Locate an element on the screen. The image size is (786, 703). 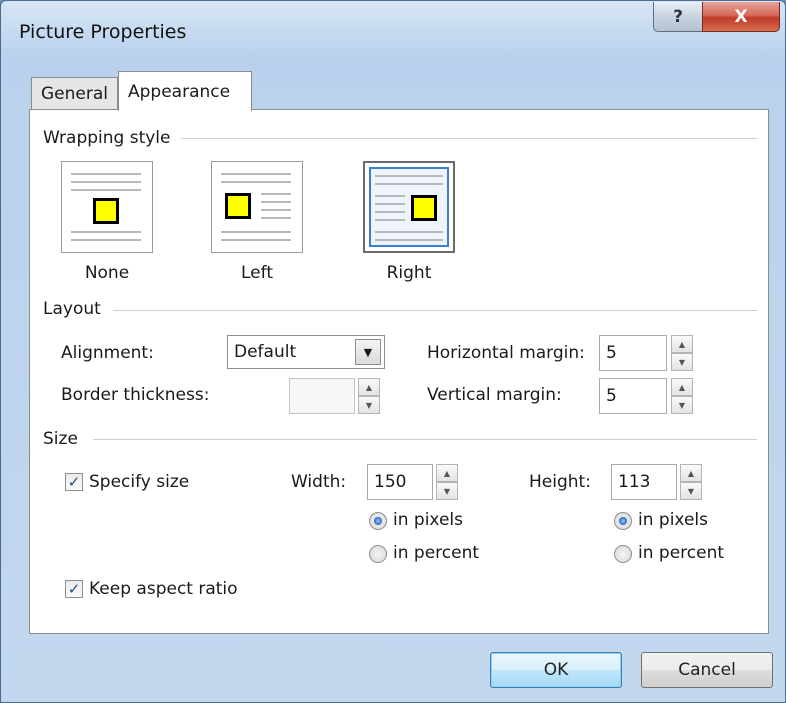
cancel-button-label: Cancel is located at coordinates (707, 670).